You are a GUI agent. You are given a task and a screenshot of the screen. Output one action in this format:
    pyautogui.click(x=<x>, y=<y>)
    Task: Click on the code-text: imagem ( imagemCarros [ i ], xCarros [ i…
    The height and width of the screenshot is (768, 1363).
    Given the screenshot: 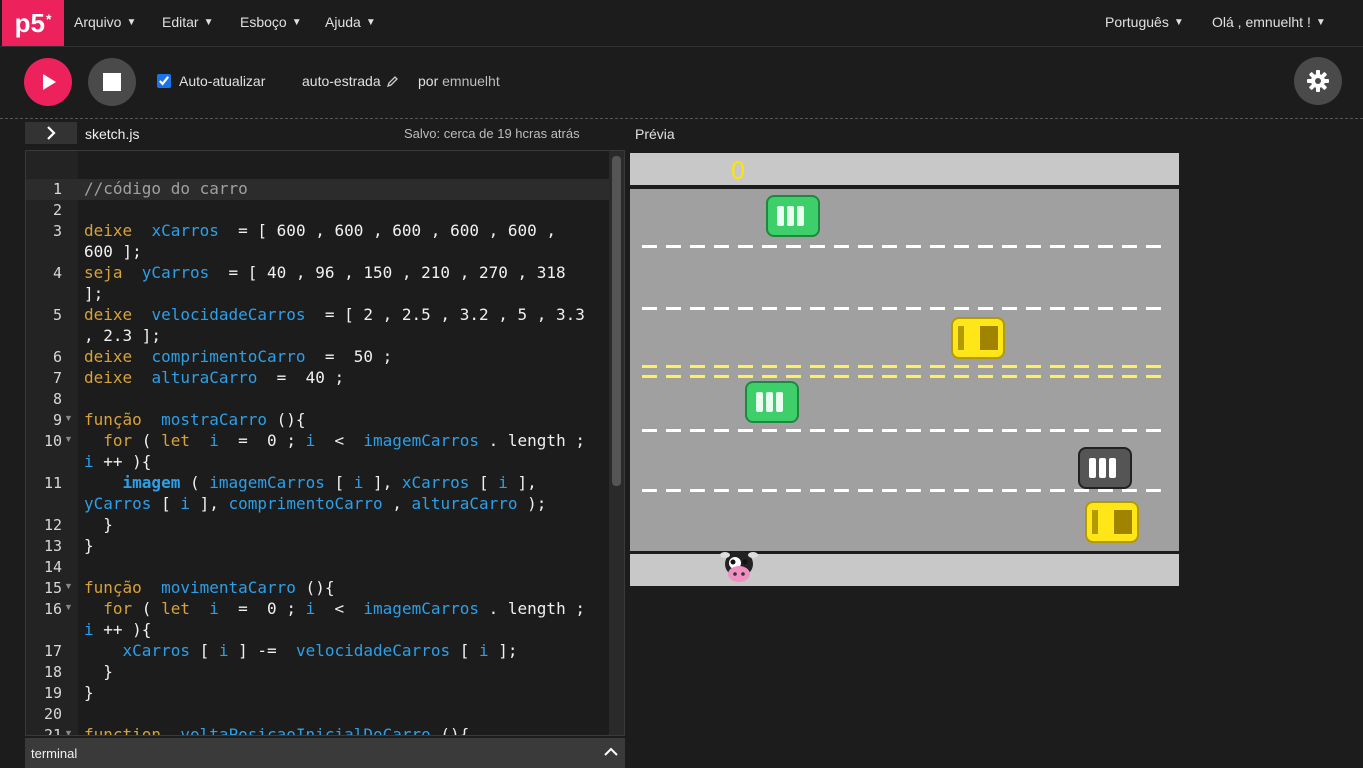 What is the action you would take?
    pyautogui.click(x=329, y=482)
    